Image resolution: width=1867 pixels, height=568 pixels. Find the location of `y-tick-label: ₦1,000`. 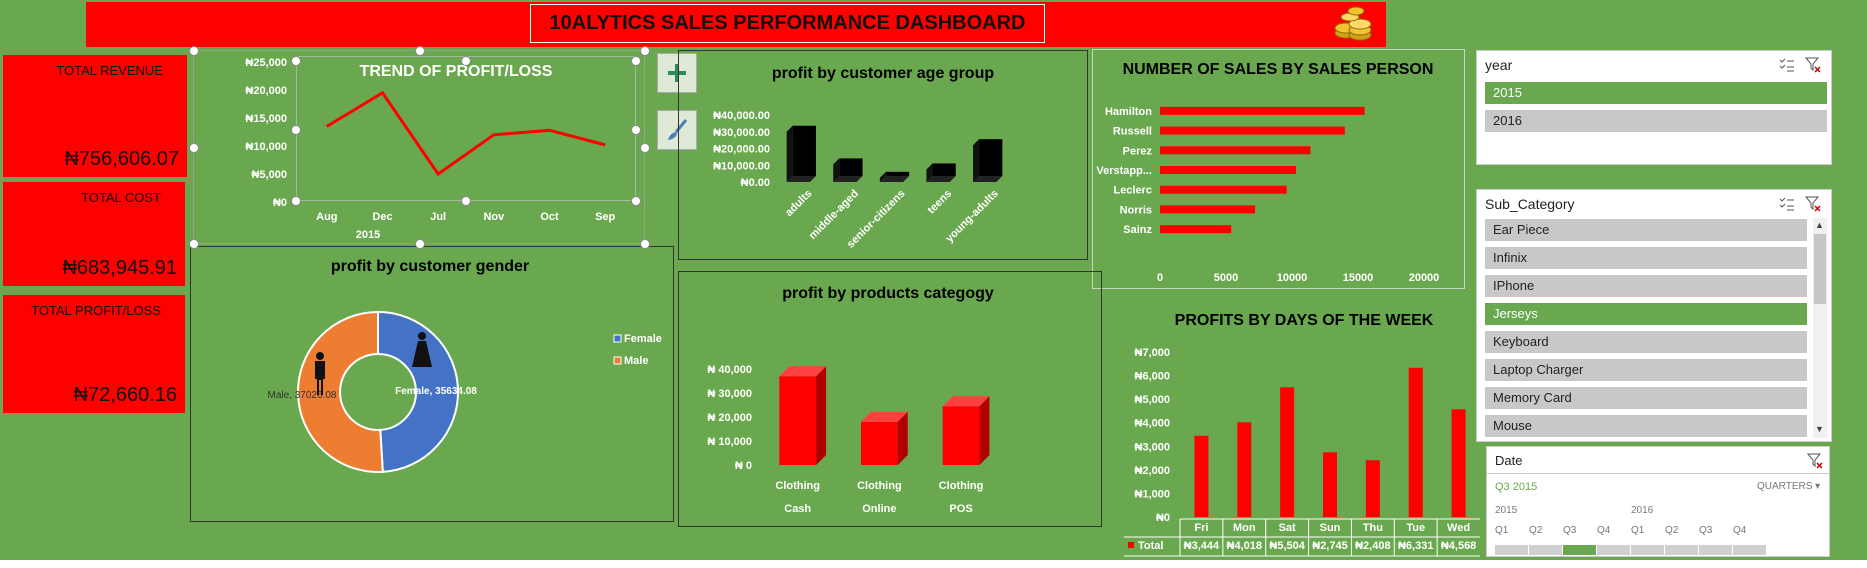

y-tick-label: ₦1,000 is located at coordinates (1152, 494).